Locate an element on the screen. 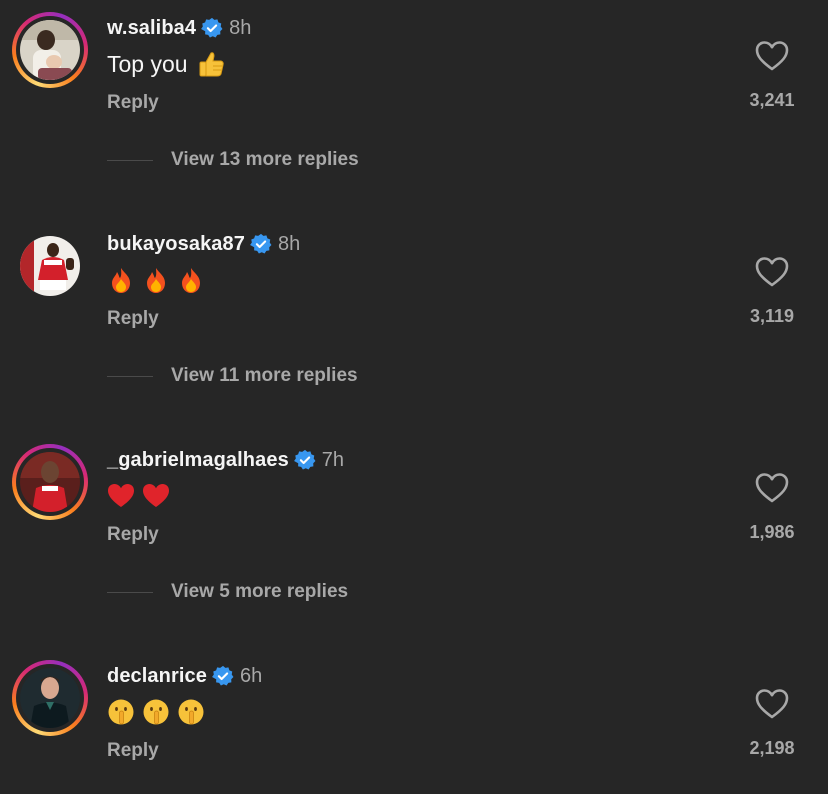  comment-header: bukayosaka87 8h is located at coordinates (203, 244).